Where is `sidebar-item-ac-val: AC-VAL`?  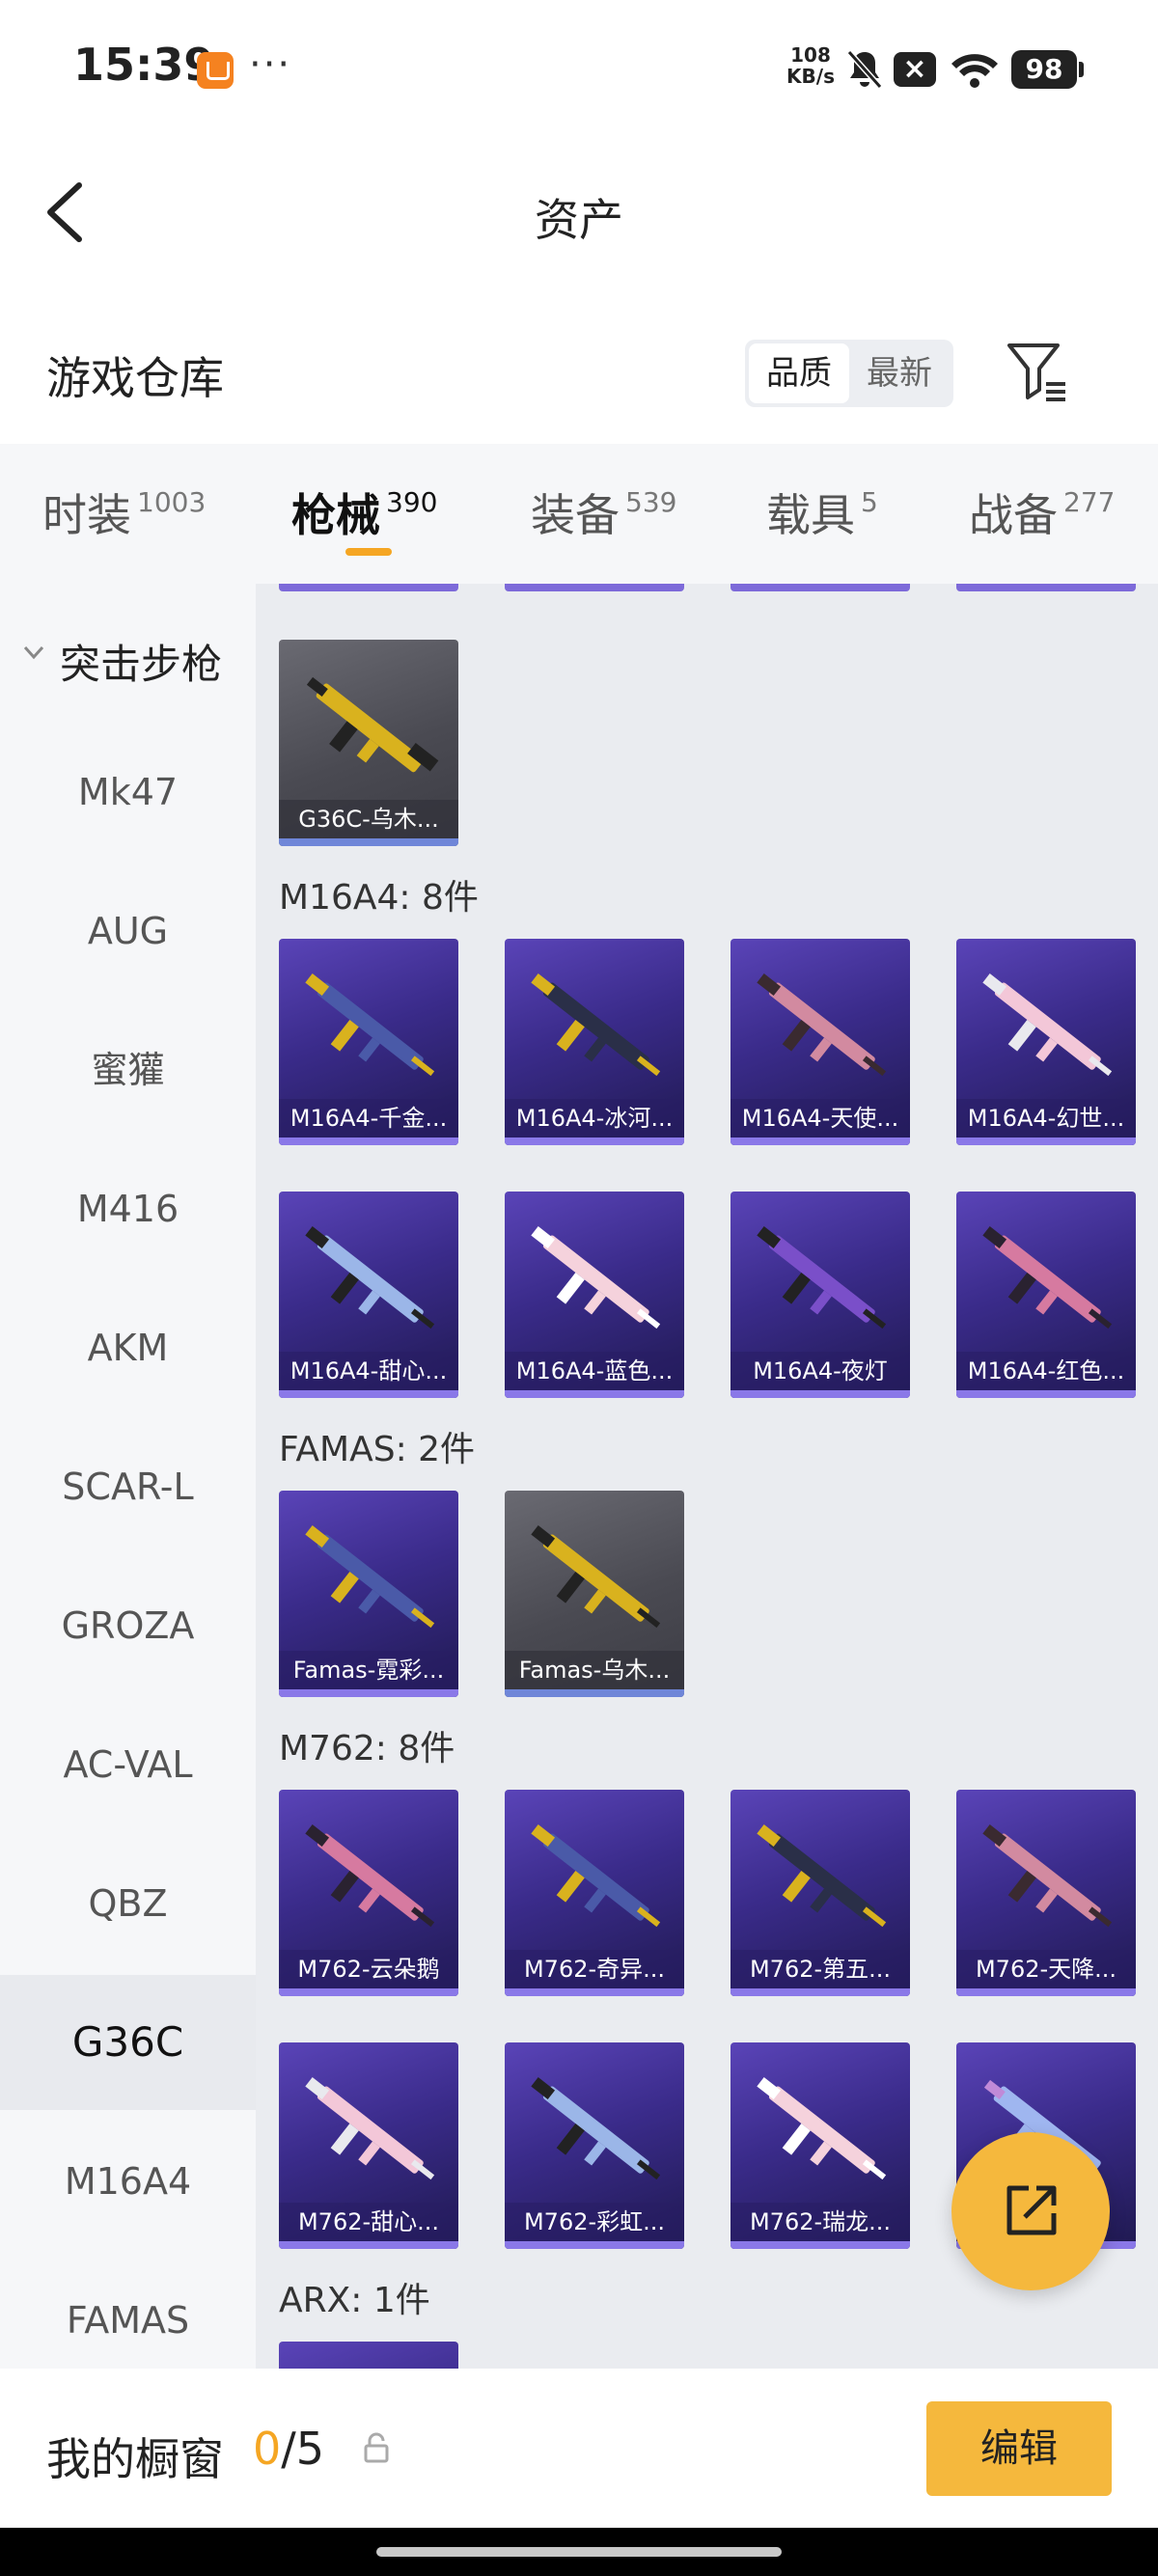 sidebar-item-ac-val: AC-VAL is located at coordinates (128, 1764).